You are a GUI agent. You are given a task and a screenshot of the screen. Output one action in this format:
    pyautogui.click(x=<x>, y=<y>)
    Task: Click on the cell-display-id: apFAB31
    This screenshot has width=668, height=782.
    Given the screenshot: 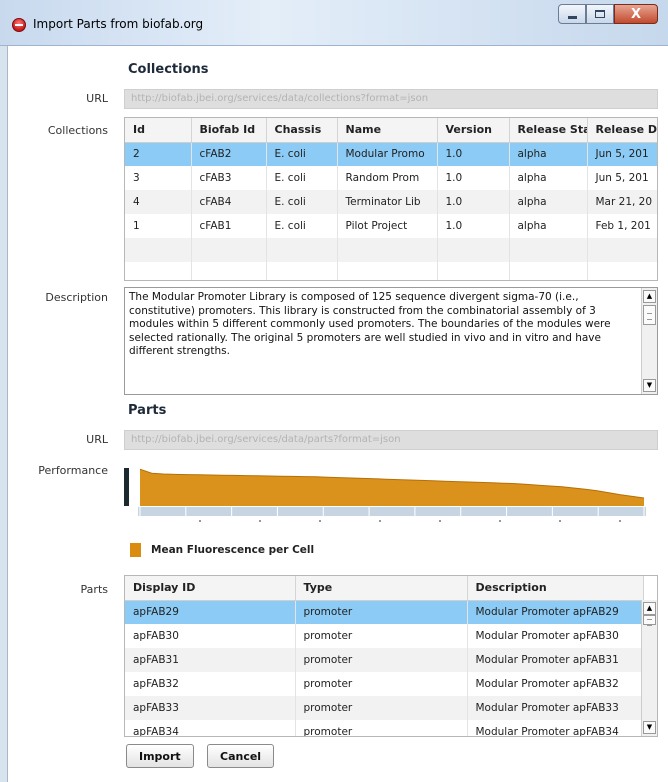 What is the action you would take?
    pyautogui.click(x=210, y=660)
    